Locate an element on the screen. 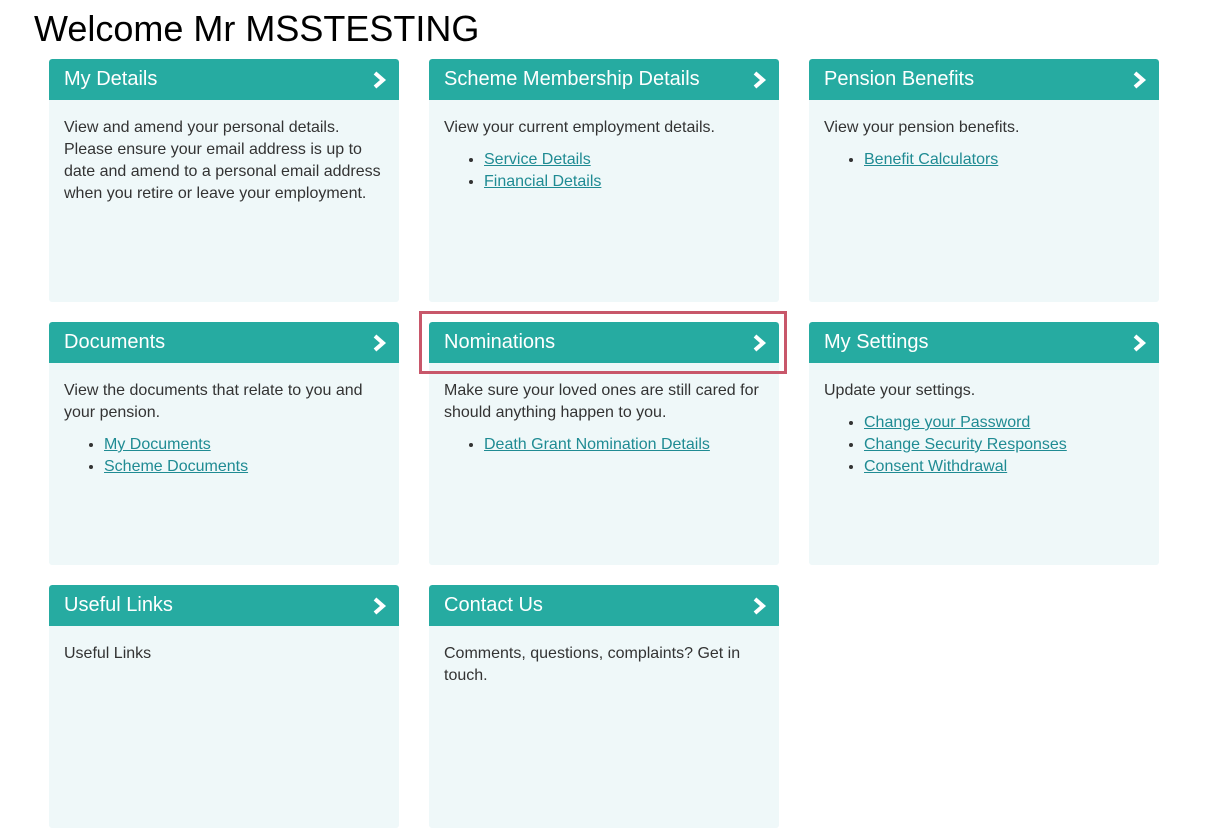 This screenshot has width=1215, height=828. list-item: Financial Details is located at coordinates (624, 182).